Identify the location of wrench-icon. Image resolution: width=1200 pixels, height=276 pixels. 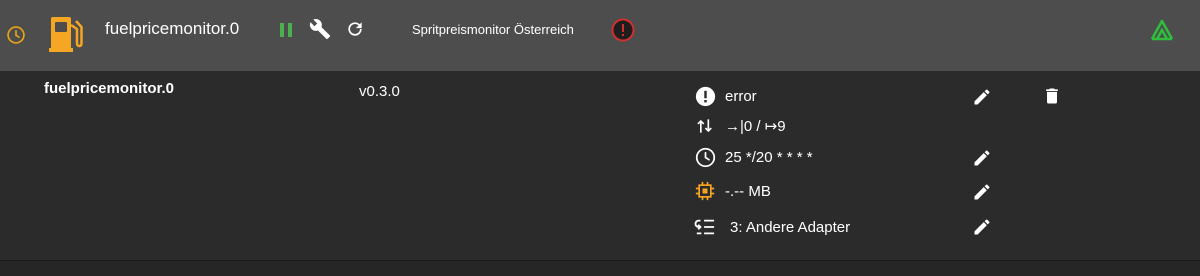
(320, 29).